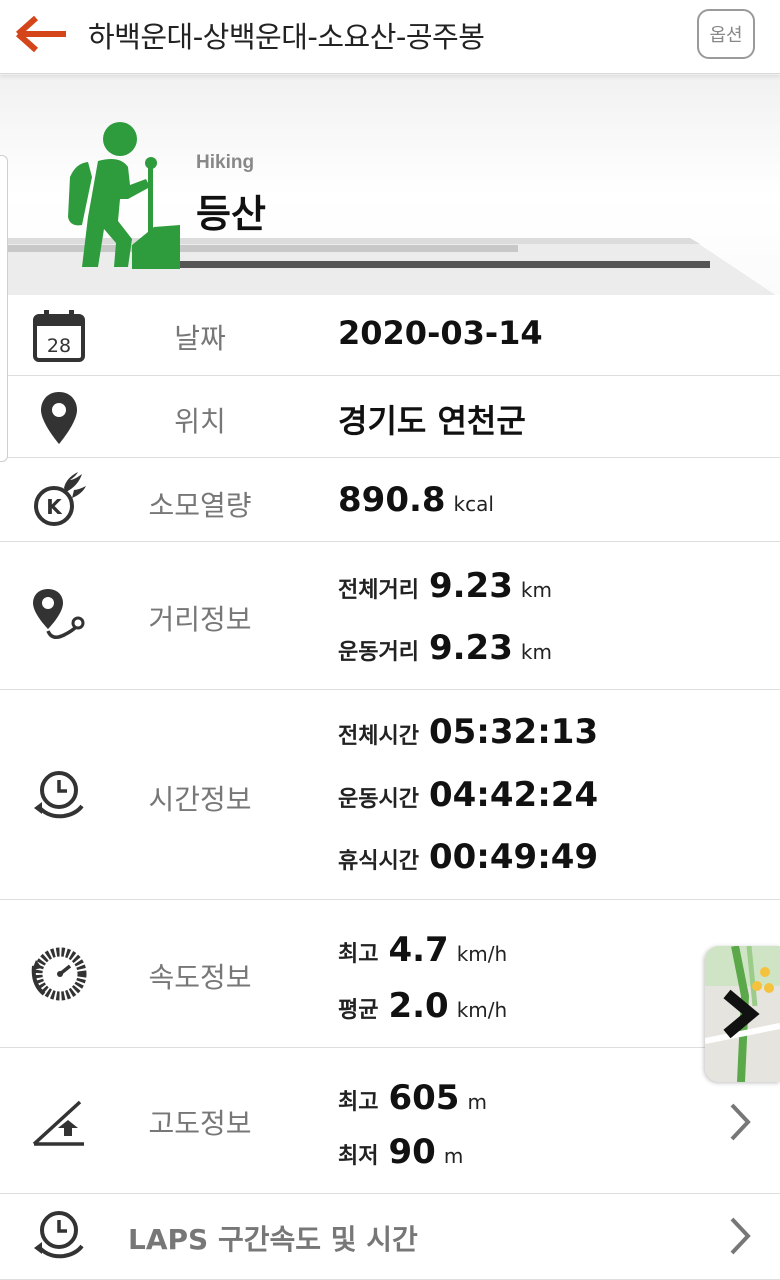  Describe the element at coordinates (424, 1098) in the screenshot. I see `max-altitude-value: 605` at that location.